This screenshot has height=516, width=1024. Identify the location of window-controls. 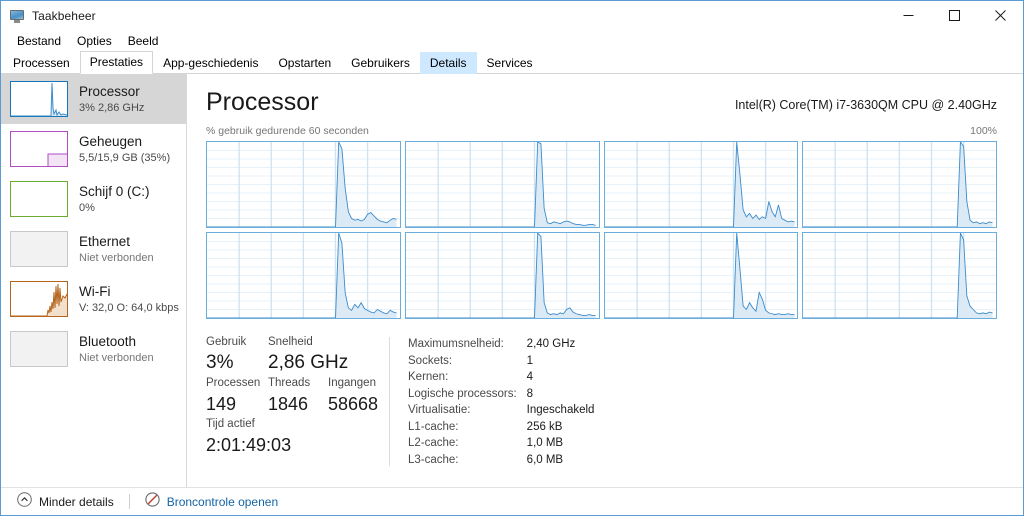
(954, 15).